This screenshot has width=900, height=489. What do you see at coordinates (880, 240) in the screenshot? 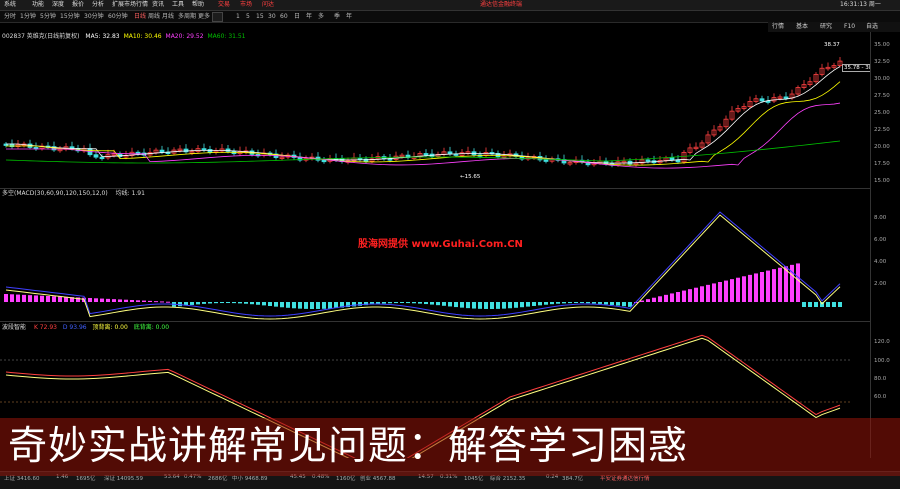
I see `axis-tick: 6.00` at bounding box center [880, 240].